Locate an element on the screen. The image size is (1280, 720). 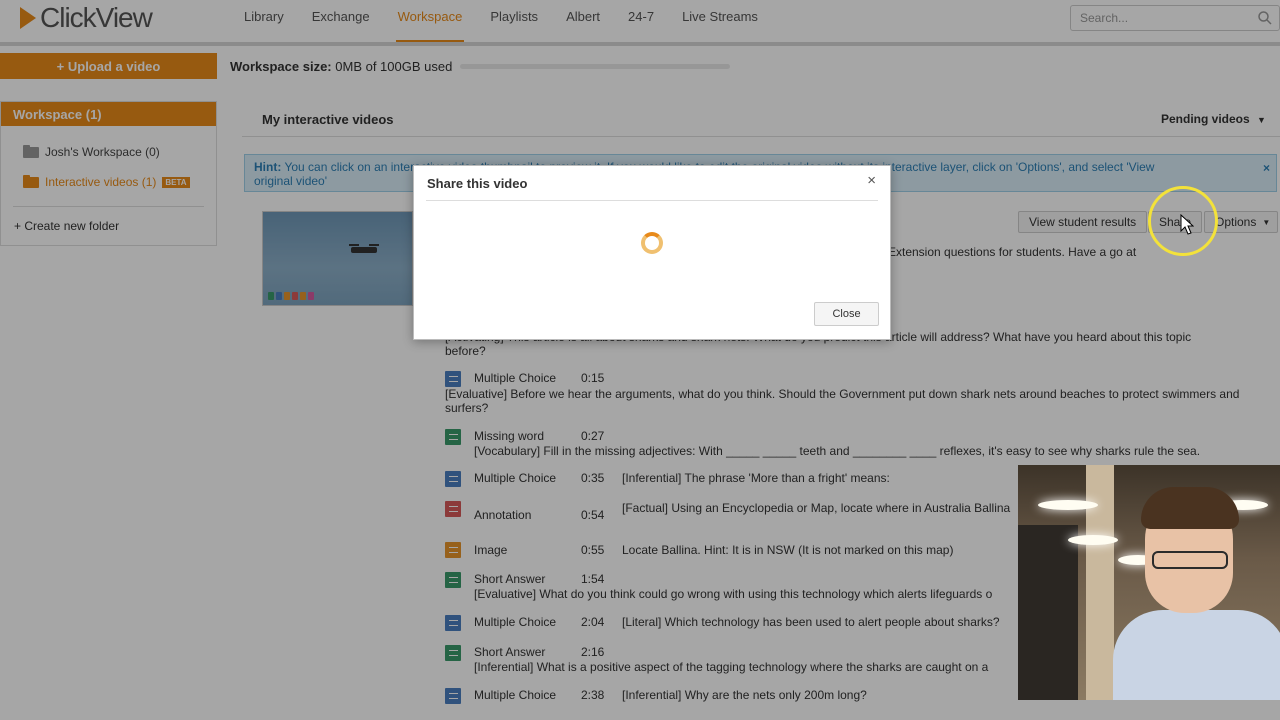
person-shirt is located at coordinates (1196, 655).